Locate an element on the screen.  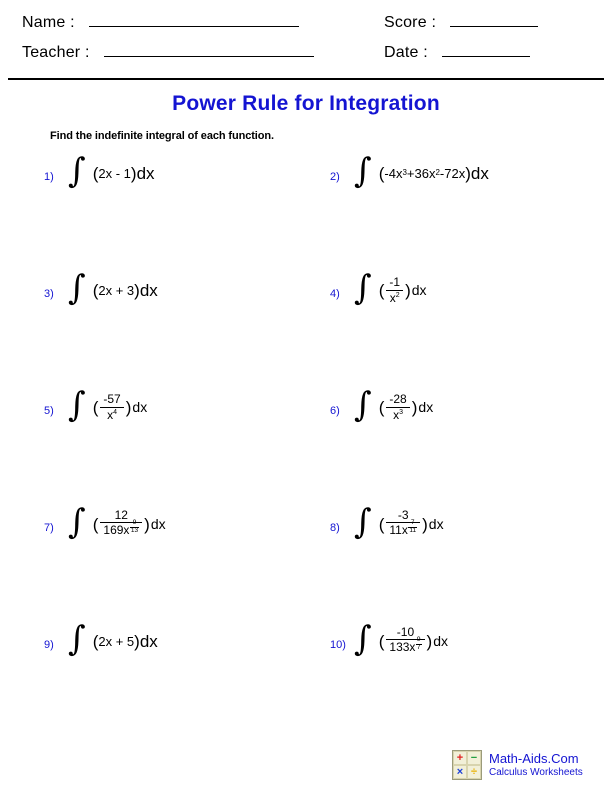
problem-expression: (2x + 5)dx is located at coordinates (125, 641).